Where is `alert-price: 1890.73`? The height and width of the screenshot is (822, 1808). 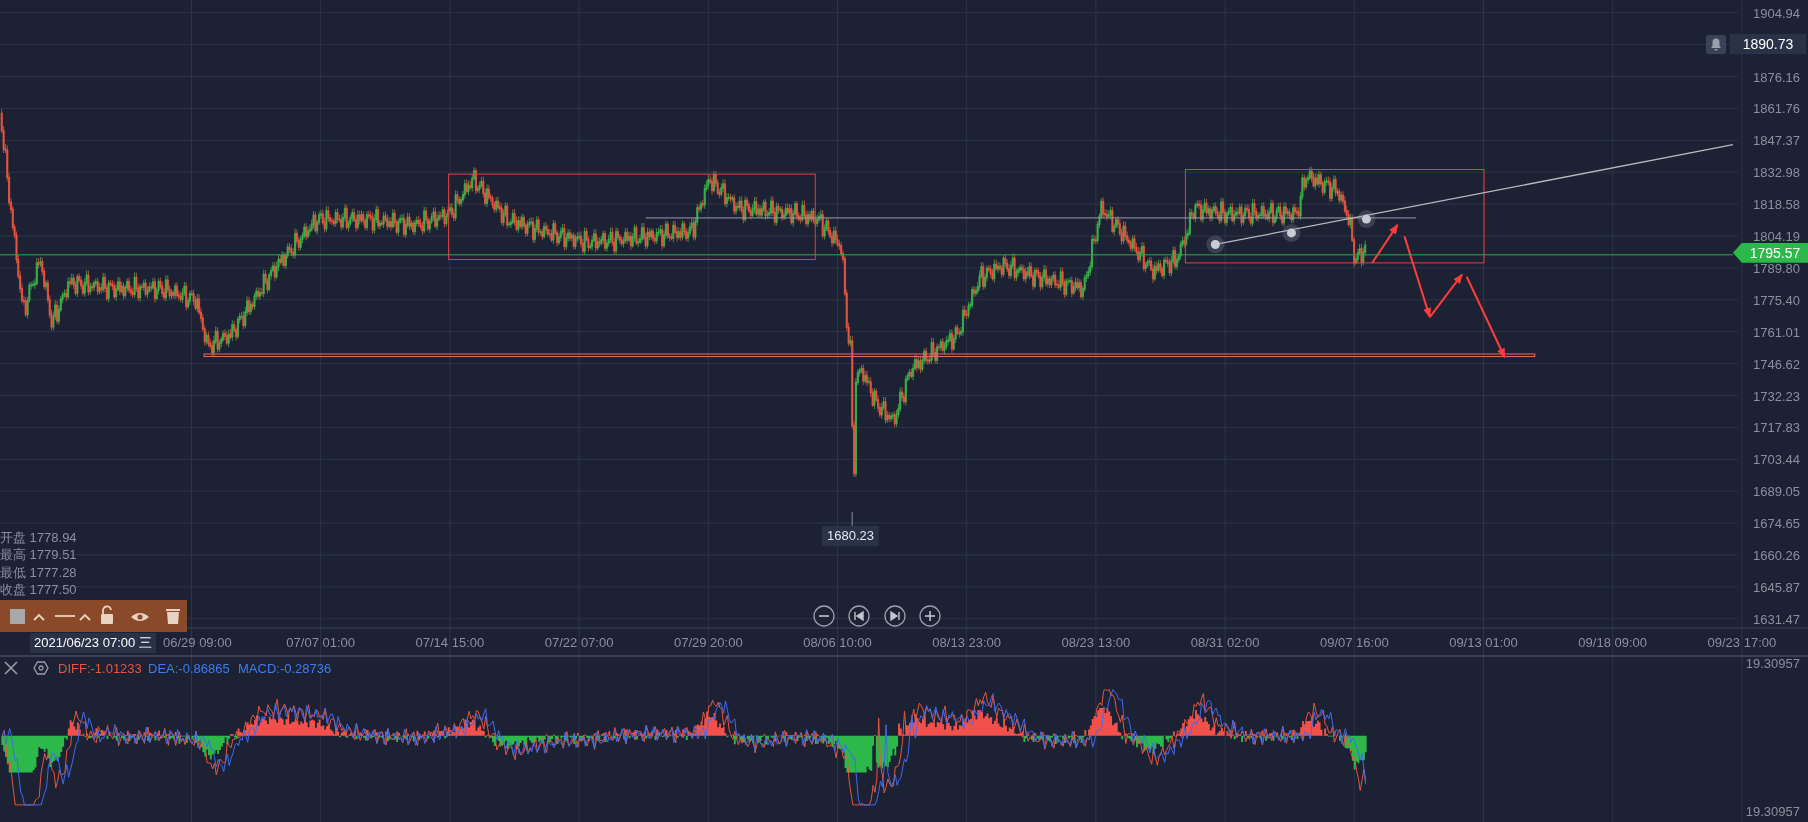
alert-price: 1890.73 is located at coordinates (1768, 44).